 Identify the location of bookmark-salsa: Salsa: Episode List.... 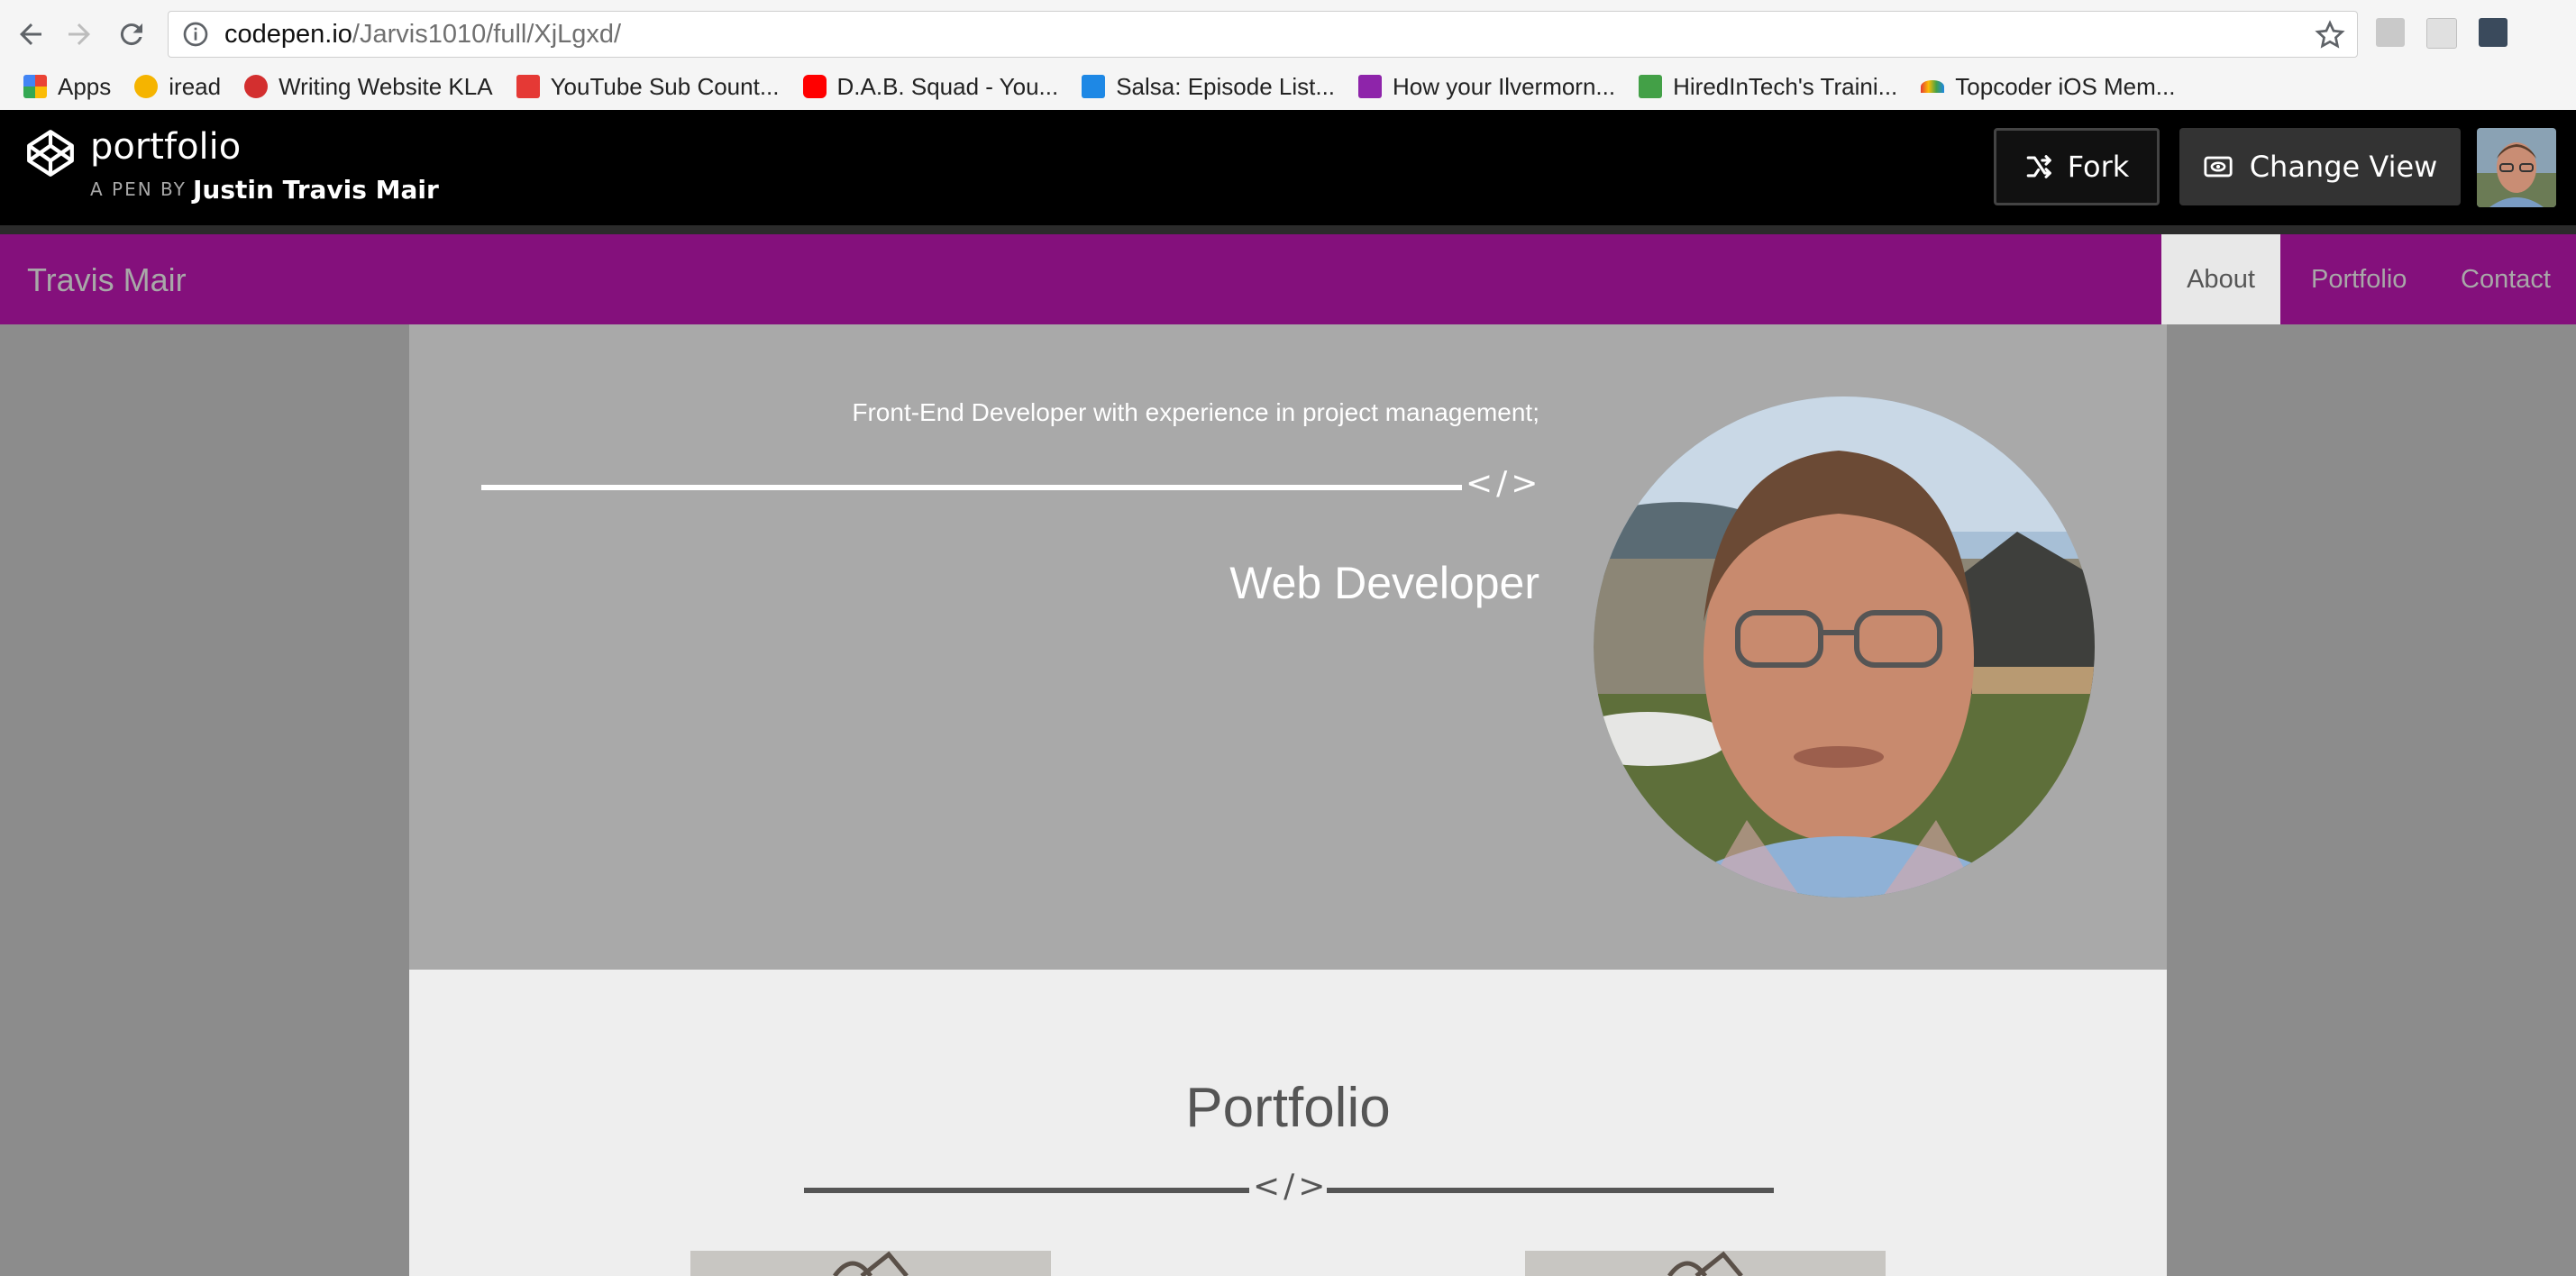
(1208, 87).